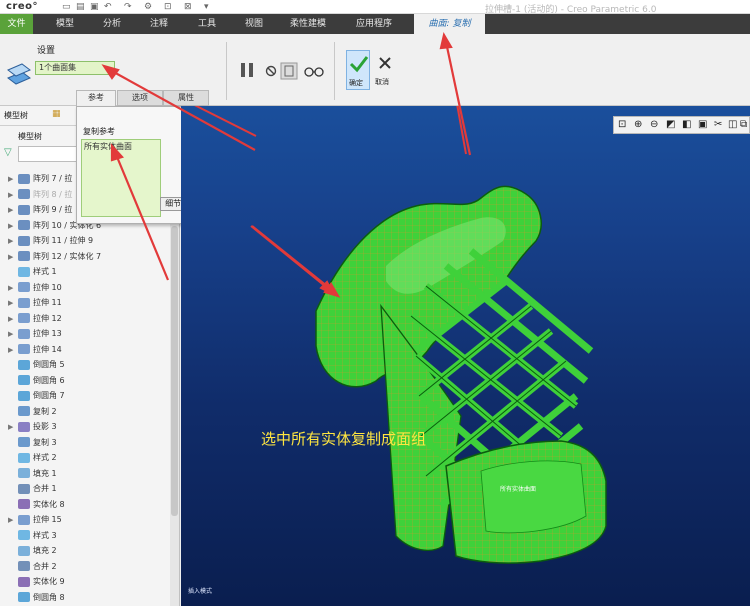 This screenshot has height=606, width=750. Describe the element at coordinates (186, 98) in the screenshot. I see `tab-properties: 属性` at that location.